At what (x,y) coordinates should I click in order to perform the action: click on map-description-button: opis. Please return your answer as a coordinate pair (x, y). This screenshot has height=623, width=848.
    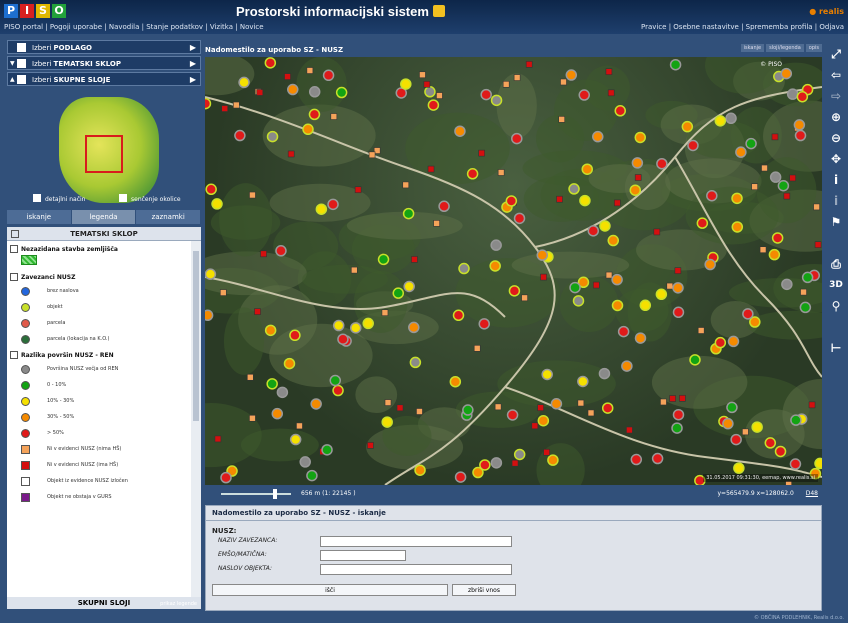
    Looking at the image, I should click on (813, 48).